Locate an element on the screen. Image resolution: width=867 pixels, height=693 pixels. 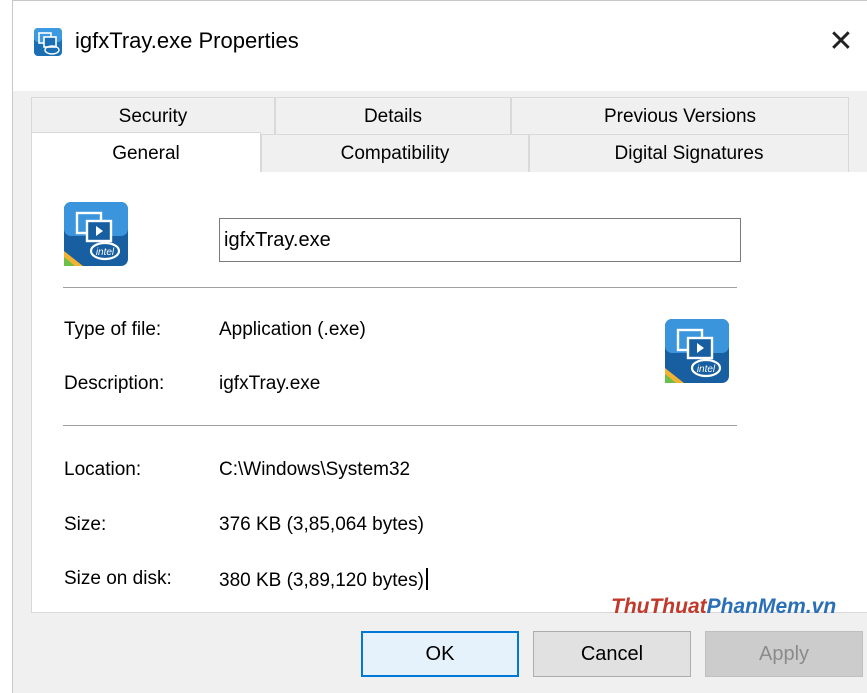
ok-button: OK is located at coordinates (440, 654).